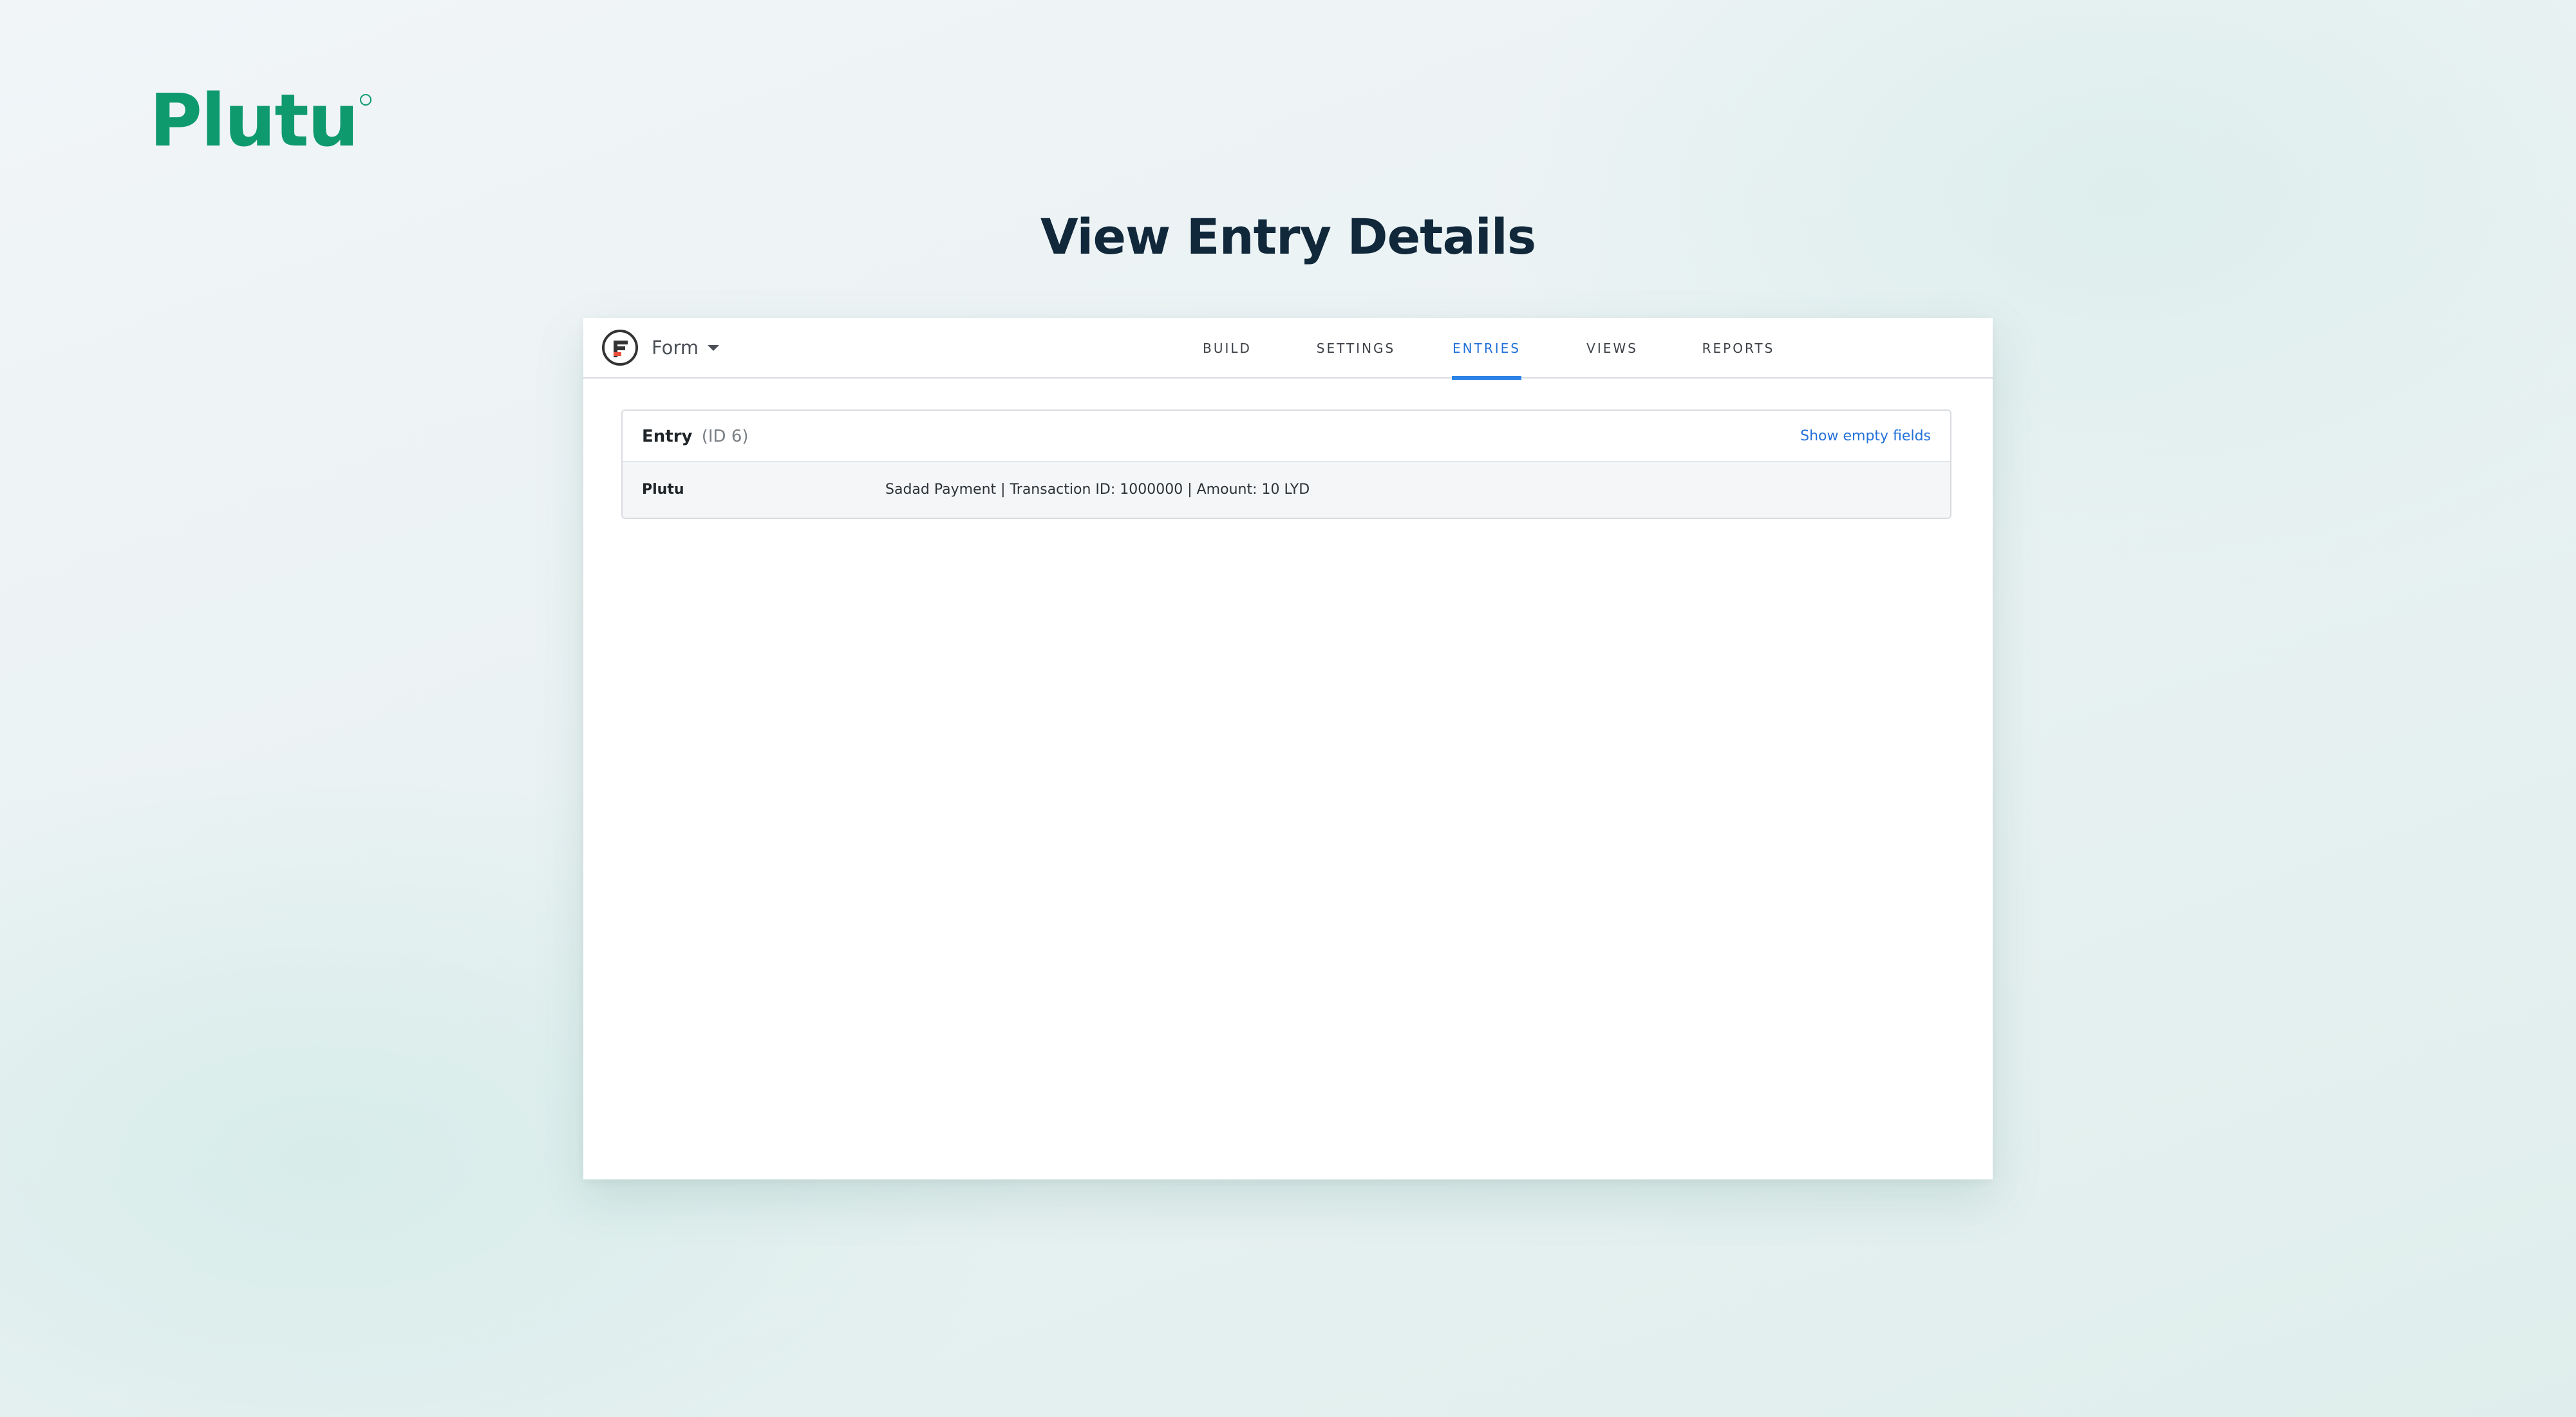 Image resolution: width=2576 pixels, height=1417 pixels. I want to click on entry-field-label: Plutu, so click(663, 490).